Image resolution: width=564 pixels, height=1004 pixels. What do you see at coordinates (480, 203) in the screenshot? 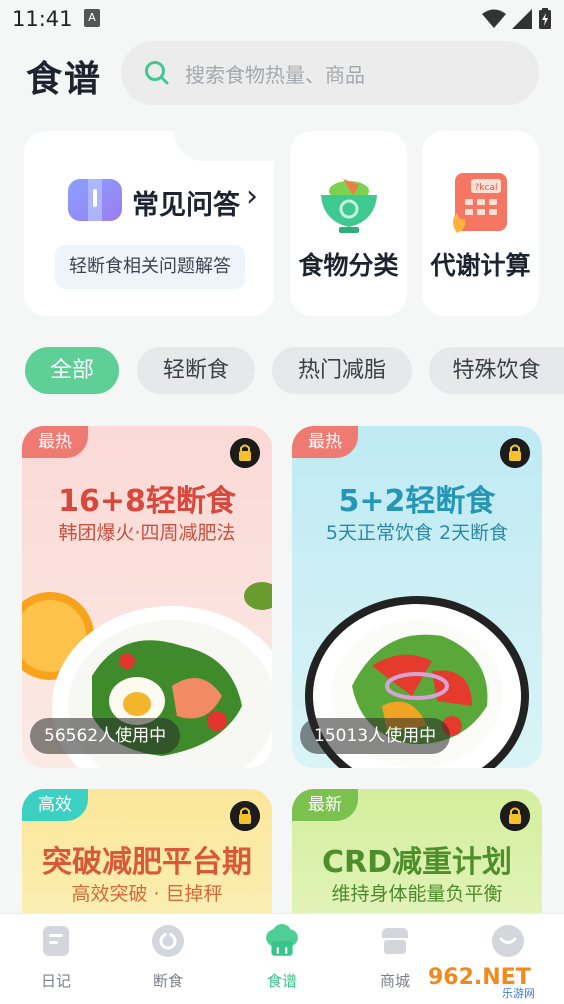
I see `kcal-calculator-icon: ?kcal` at bounding box center [480, 203].